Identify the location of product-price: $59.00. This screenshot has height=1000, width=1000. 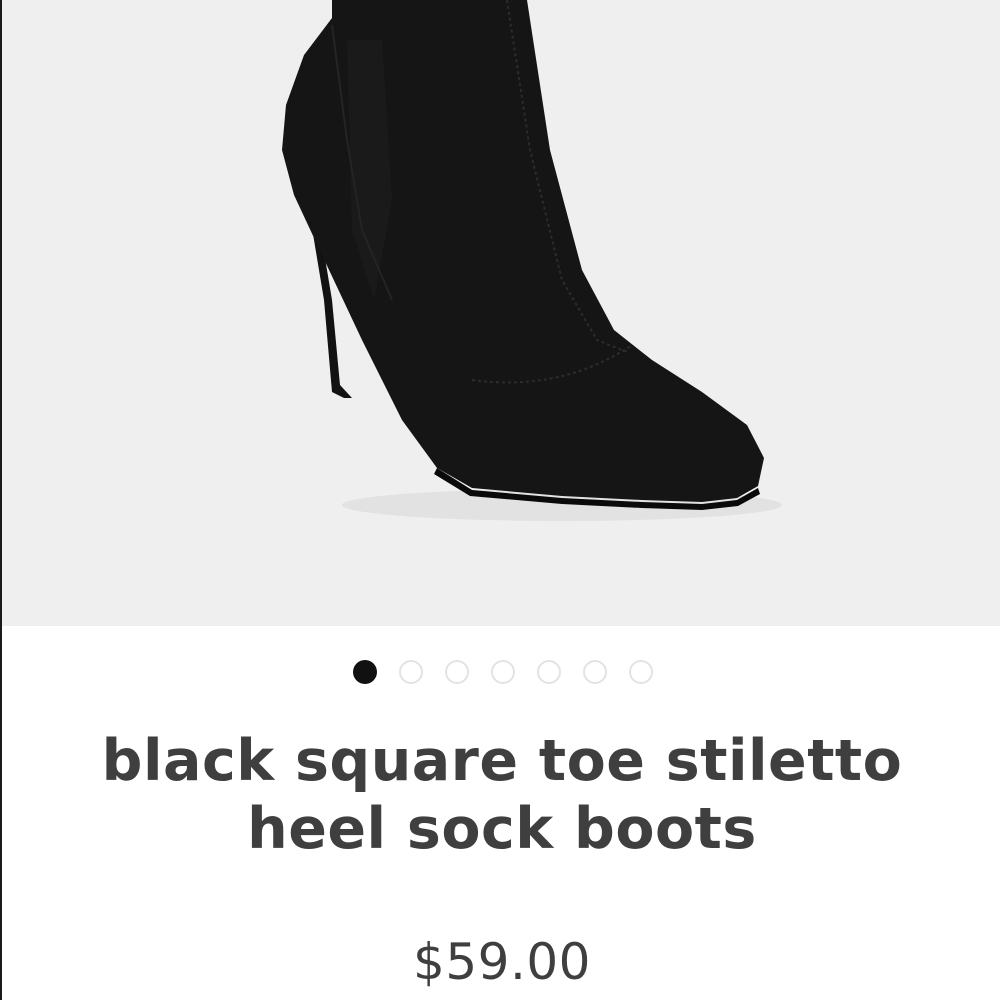
(502, 962).